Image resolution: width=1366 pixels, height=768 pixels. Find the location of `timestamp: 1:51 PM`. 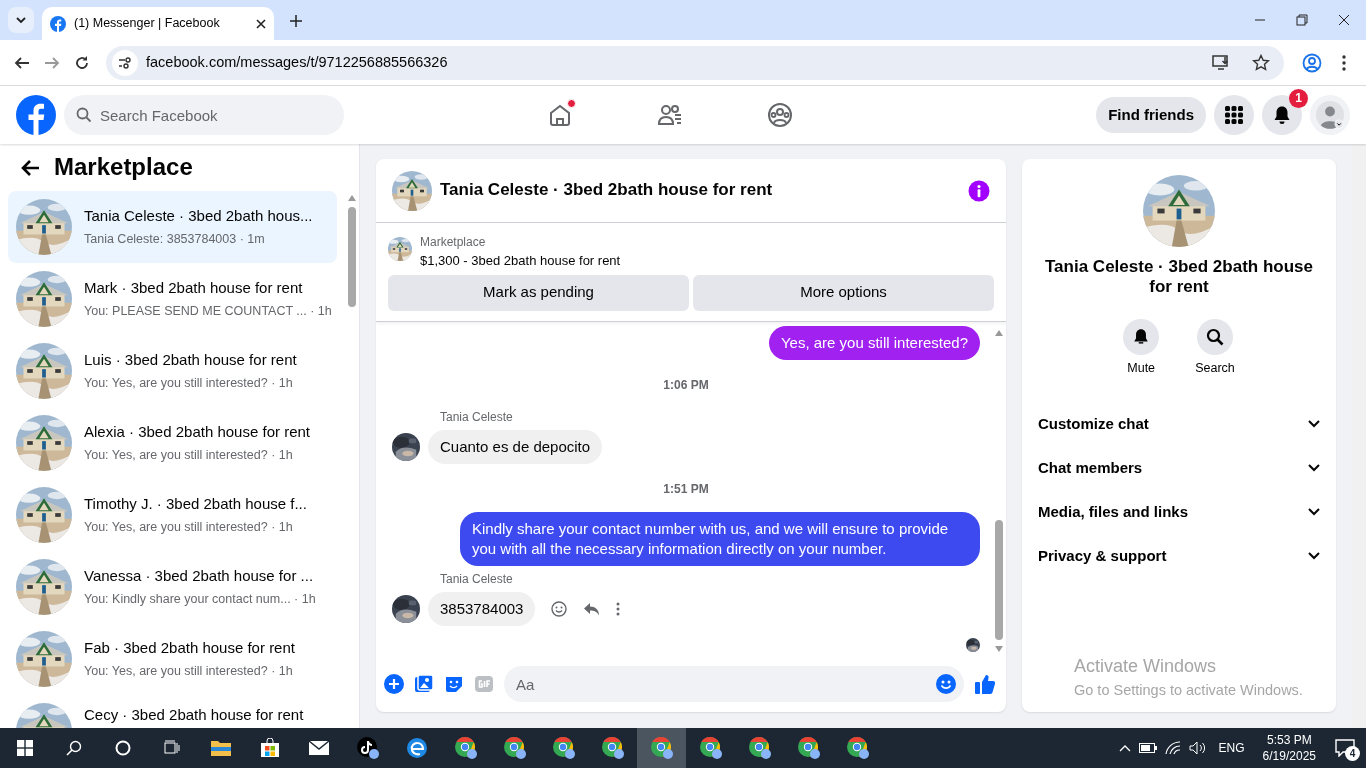

timestamp: 1:51 PM is located at coordinates (686, 489).